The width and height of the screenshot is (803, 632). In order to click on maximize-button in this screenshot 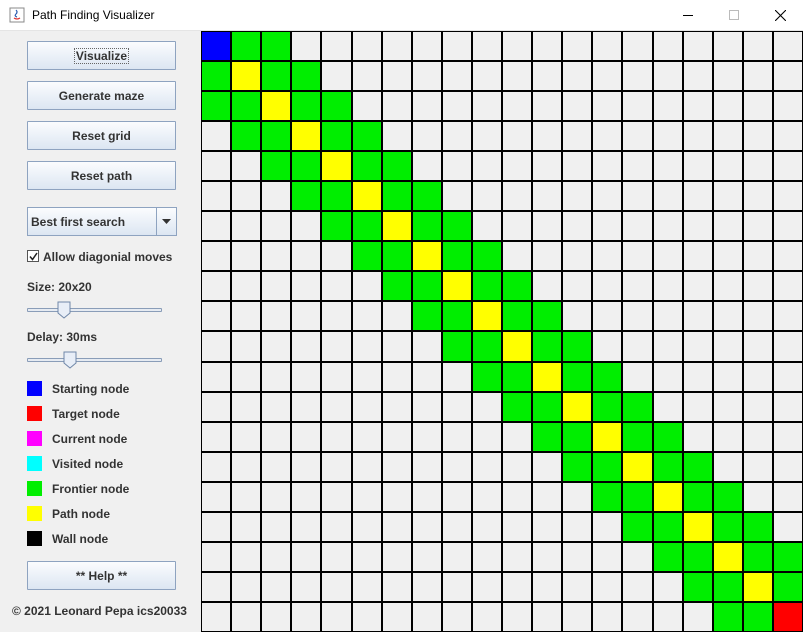, I will do `click(734, 15)`.